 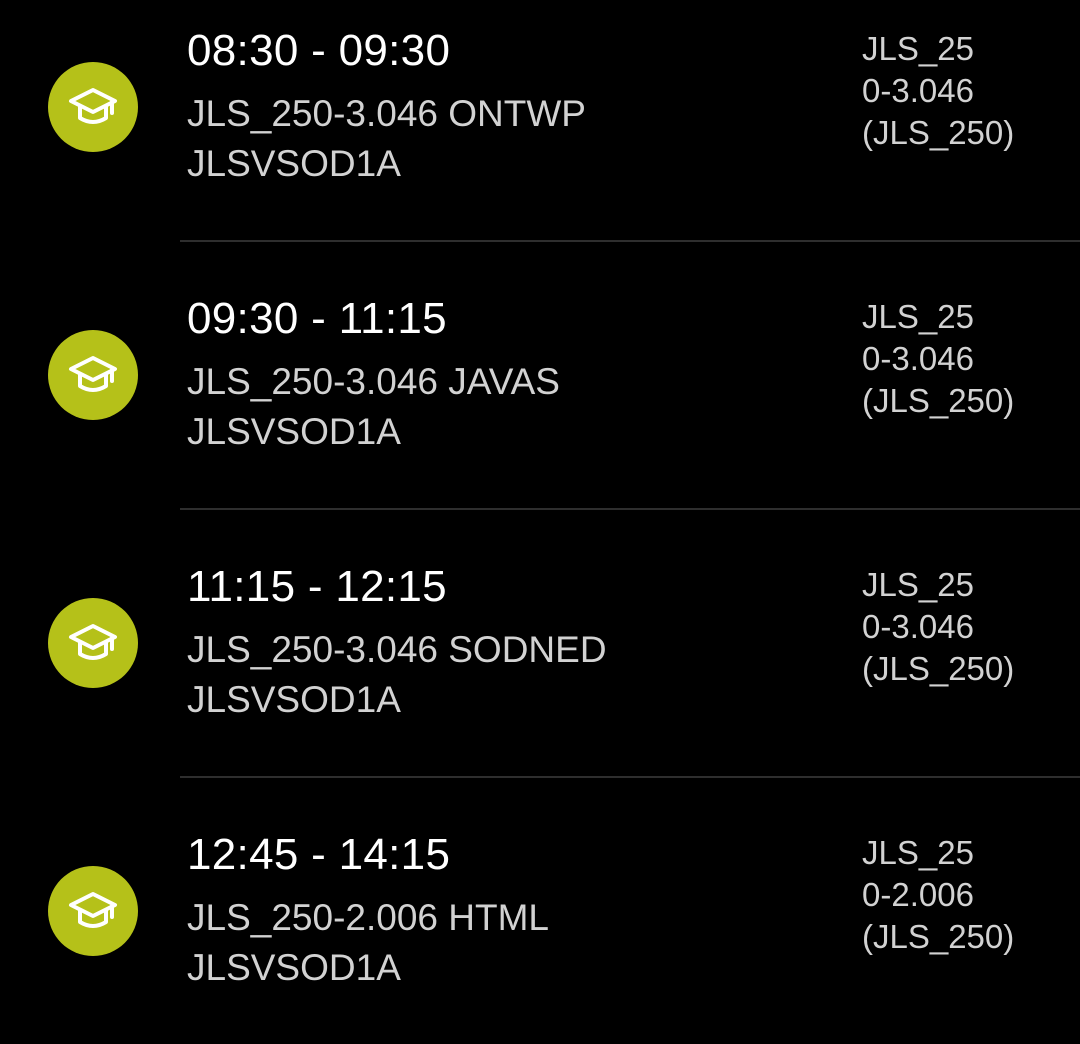 What do you see at coordinates (918, 894) in the screenshot?
I see `room-line: 0-2.006` at bounding box center [918, 894].